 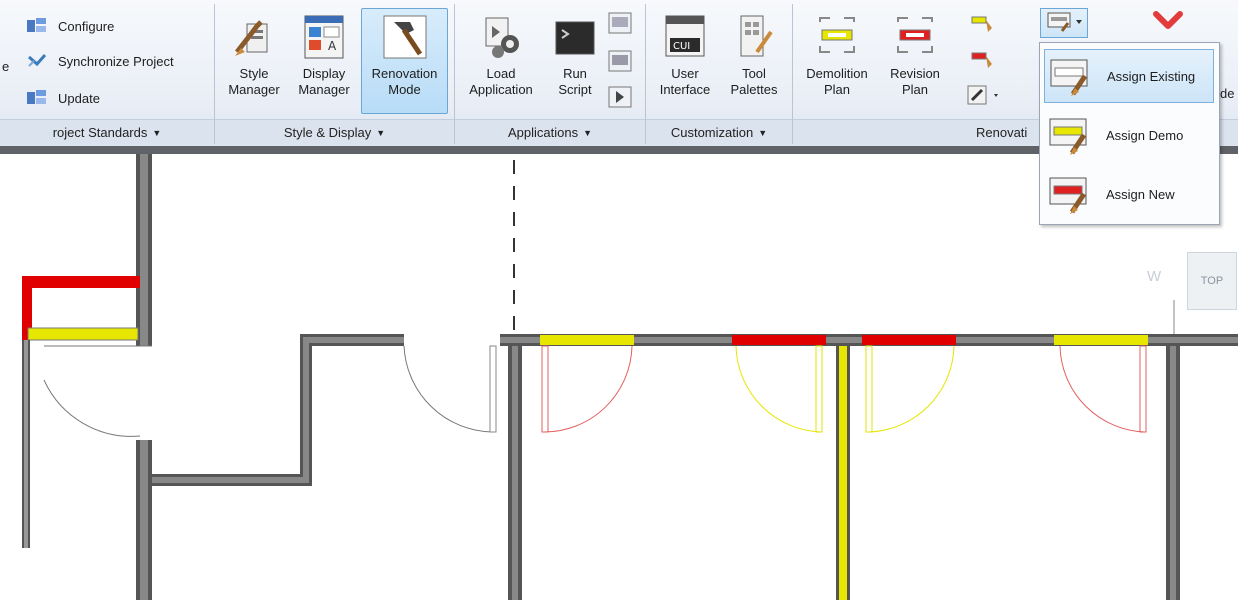 I want to click on update-label: Update, so click(x=79, y=98).